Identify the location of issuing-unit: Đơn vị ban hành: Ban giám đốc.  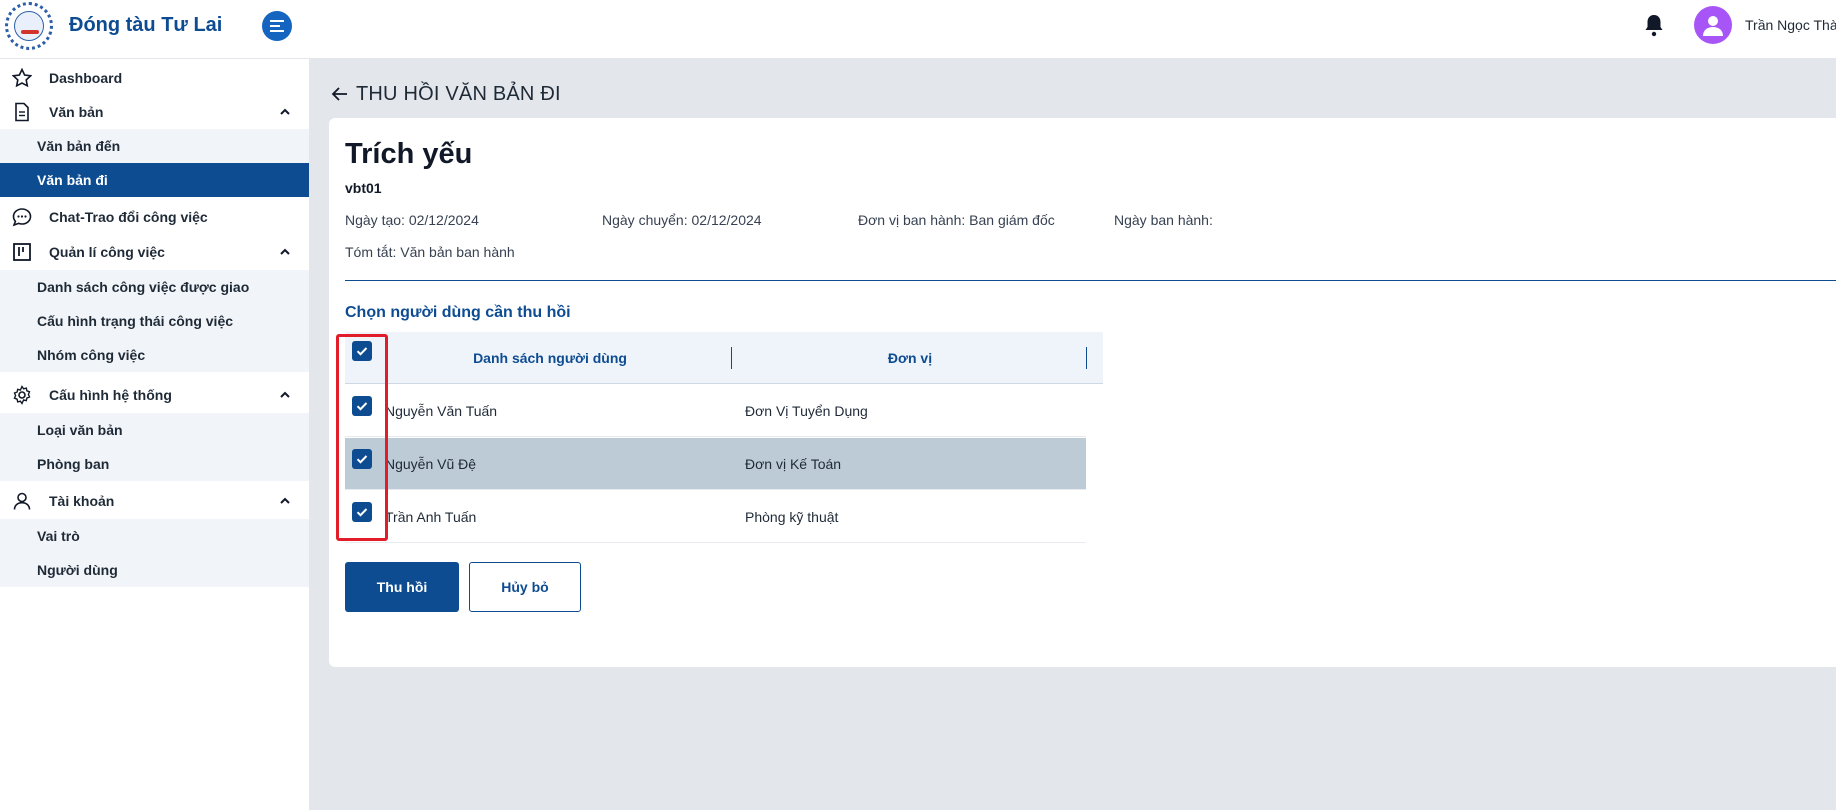
(956, 220).